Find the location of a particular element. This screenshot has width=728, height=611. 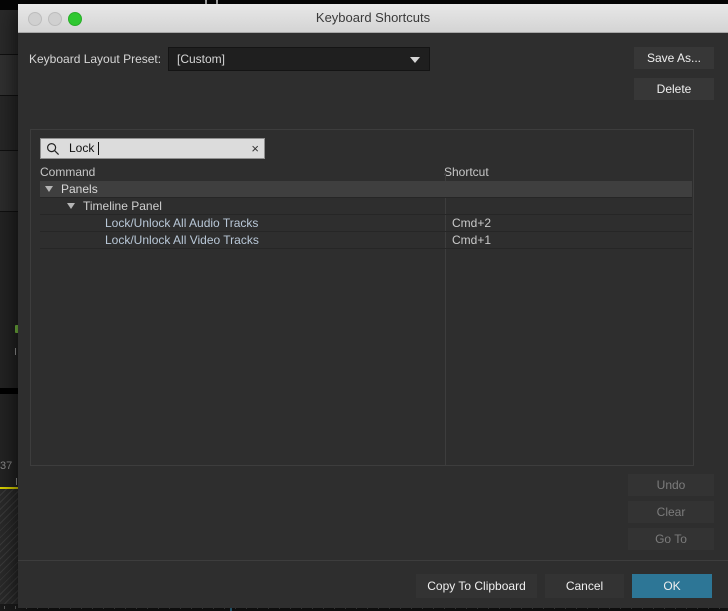

dialog-title: Keyboard Shortcuts is located at coordinates (373, 17).